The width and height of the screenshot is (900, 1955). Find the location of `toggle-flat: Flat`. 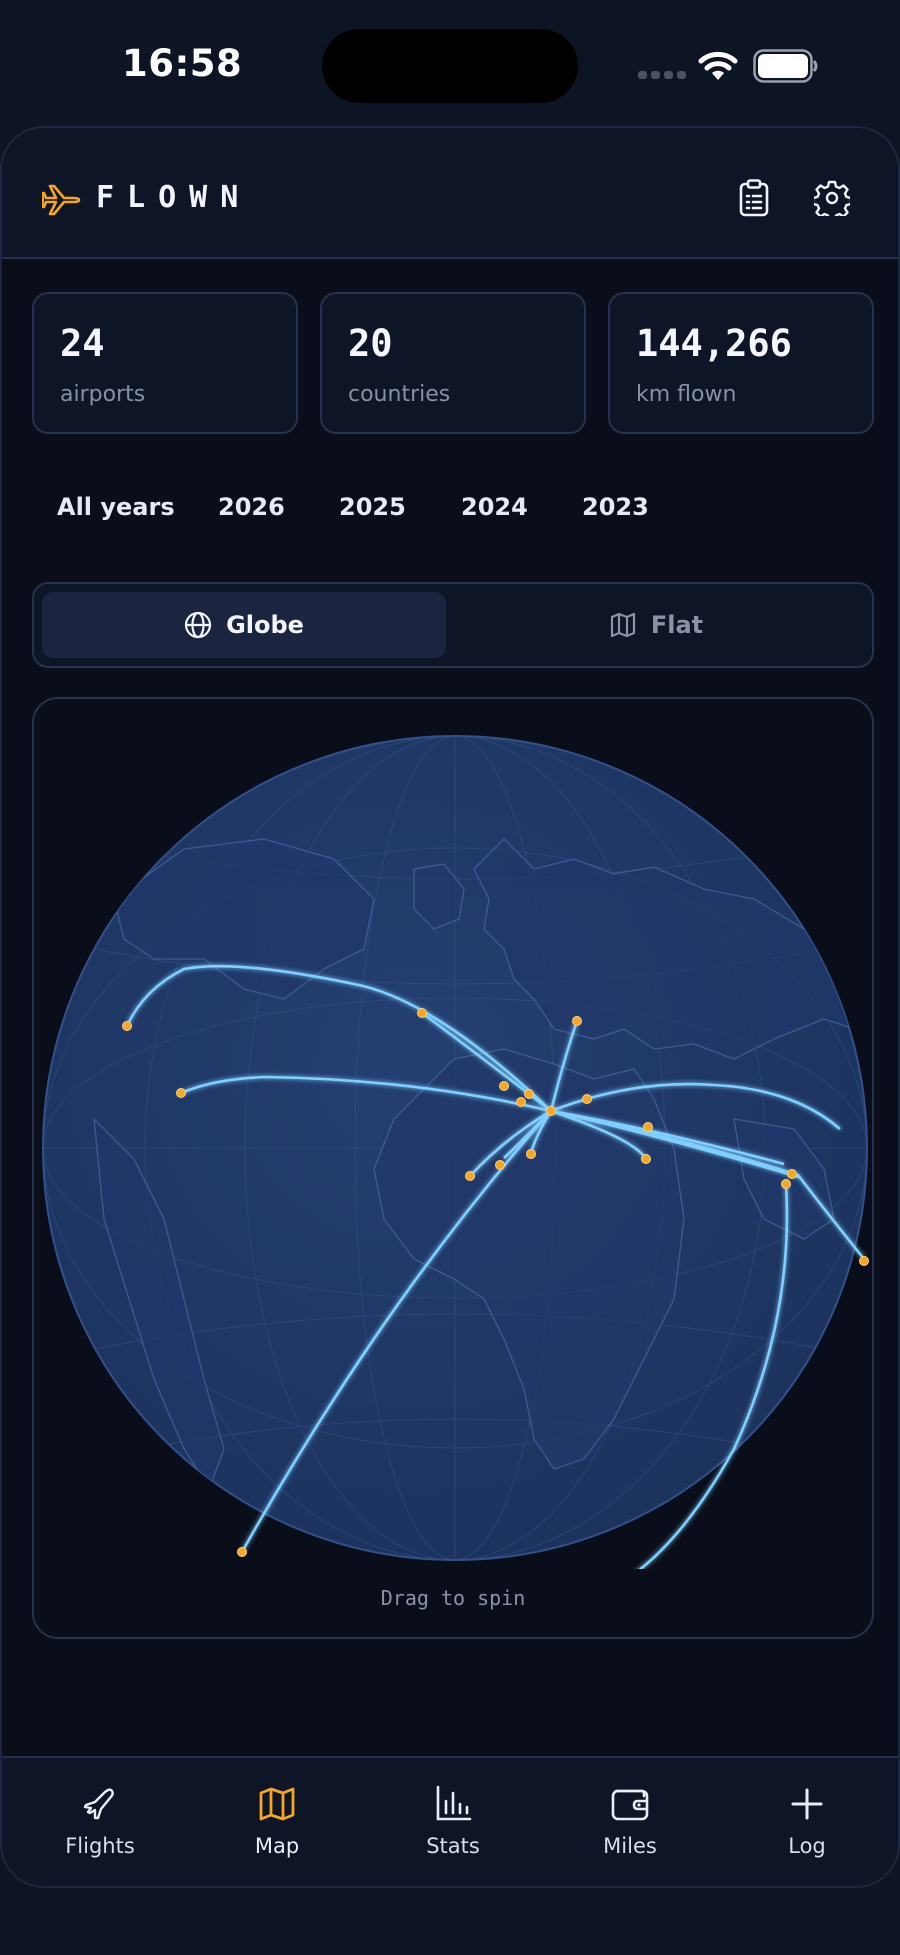

toggle-flat: Flat is located at coordinates (656, 625).